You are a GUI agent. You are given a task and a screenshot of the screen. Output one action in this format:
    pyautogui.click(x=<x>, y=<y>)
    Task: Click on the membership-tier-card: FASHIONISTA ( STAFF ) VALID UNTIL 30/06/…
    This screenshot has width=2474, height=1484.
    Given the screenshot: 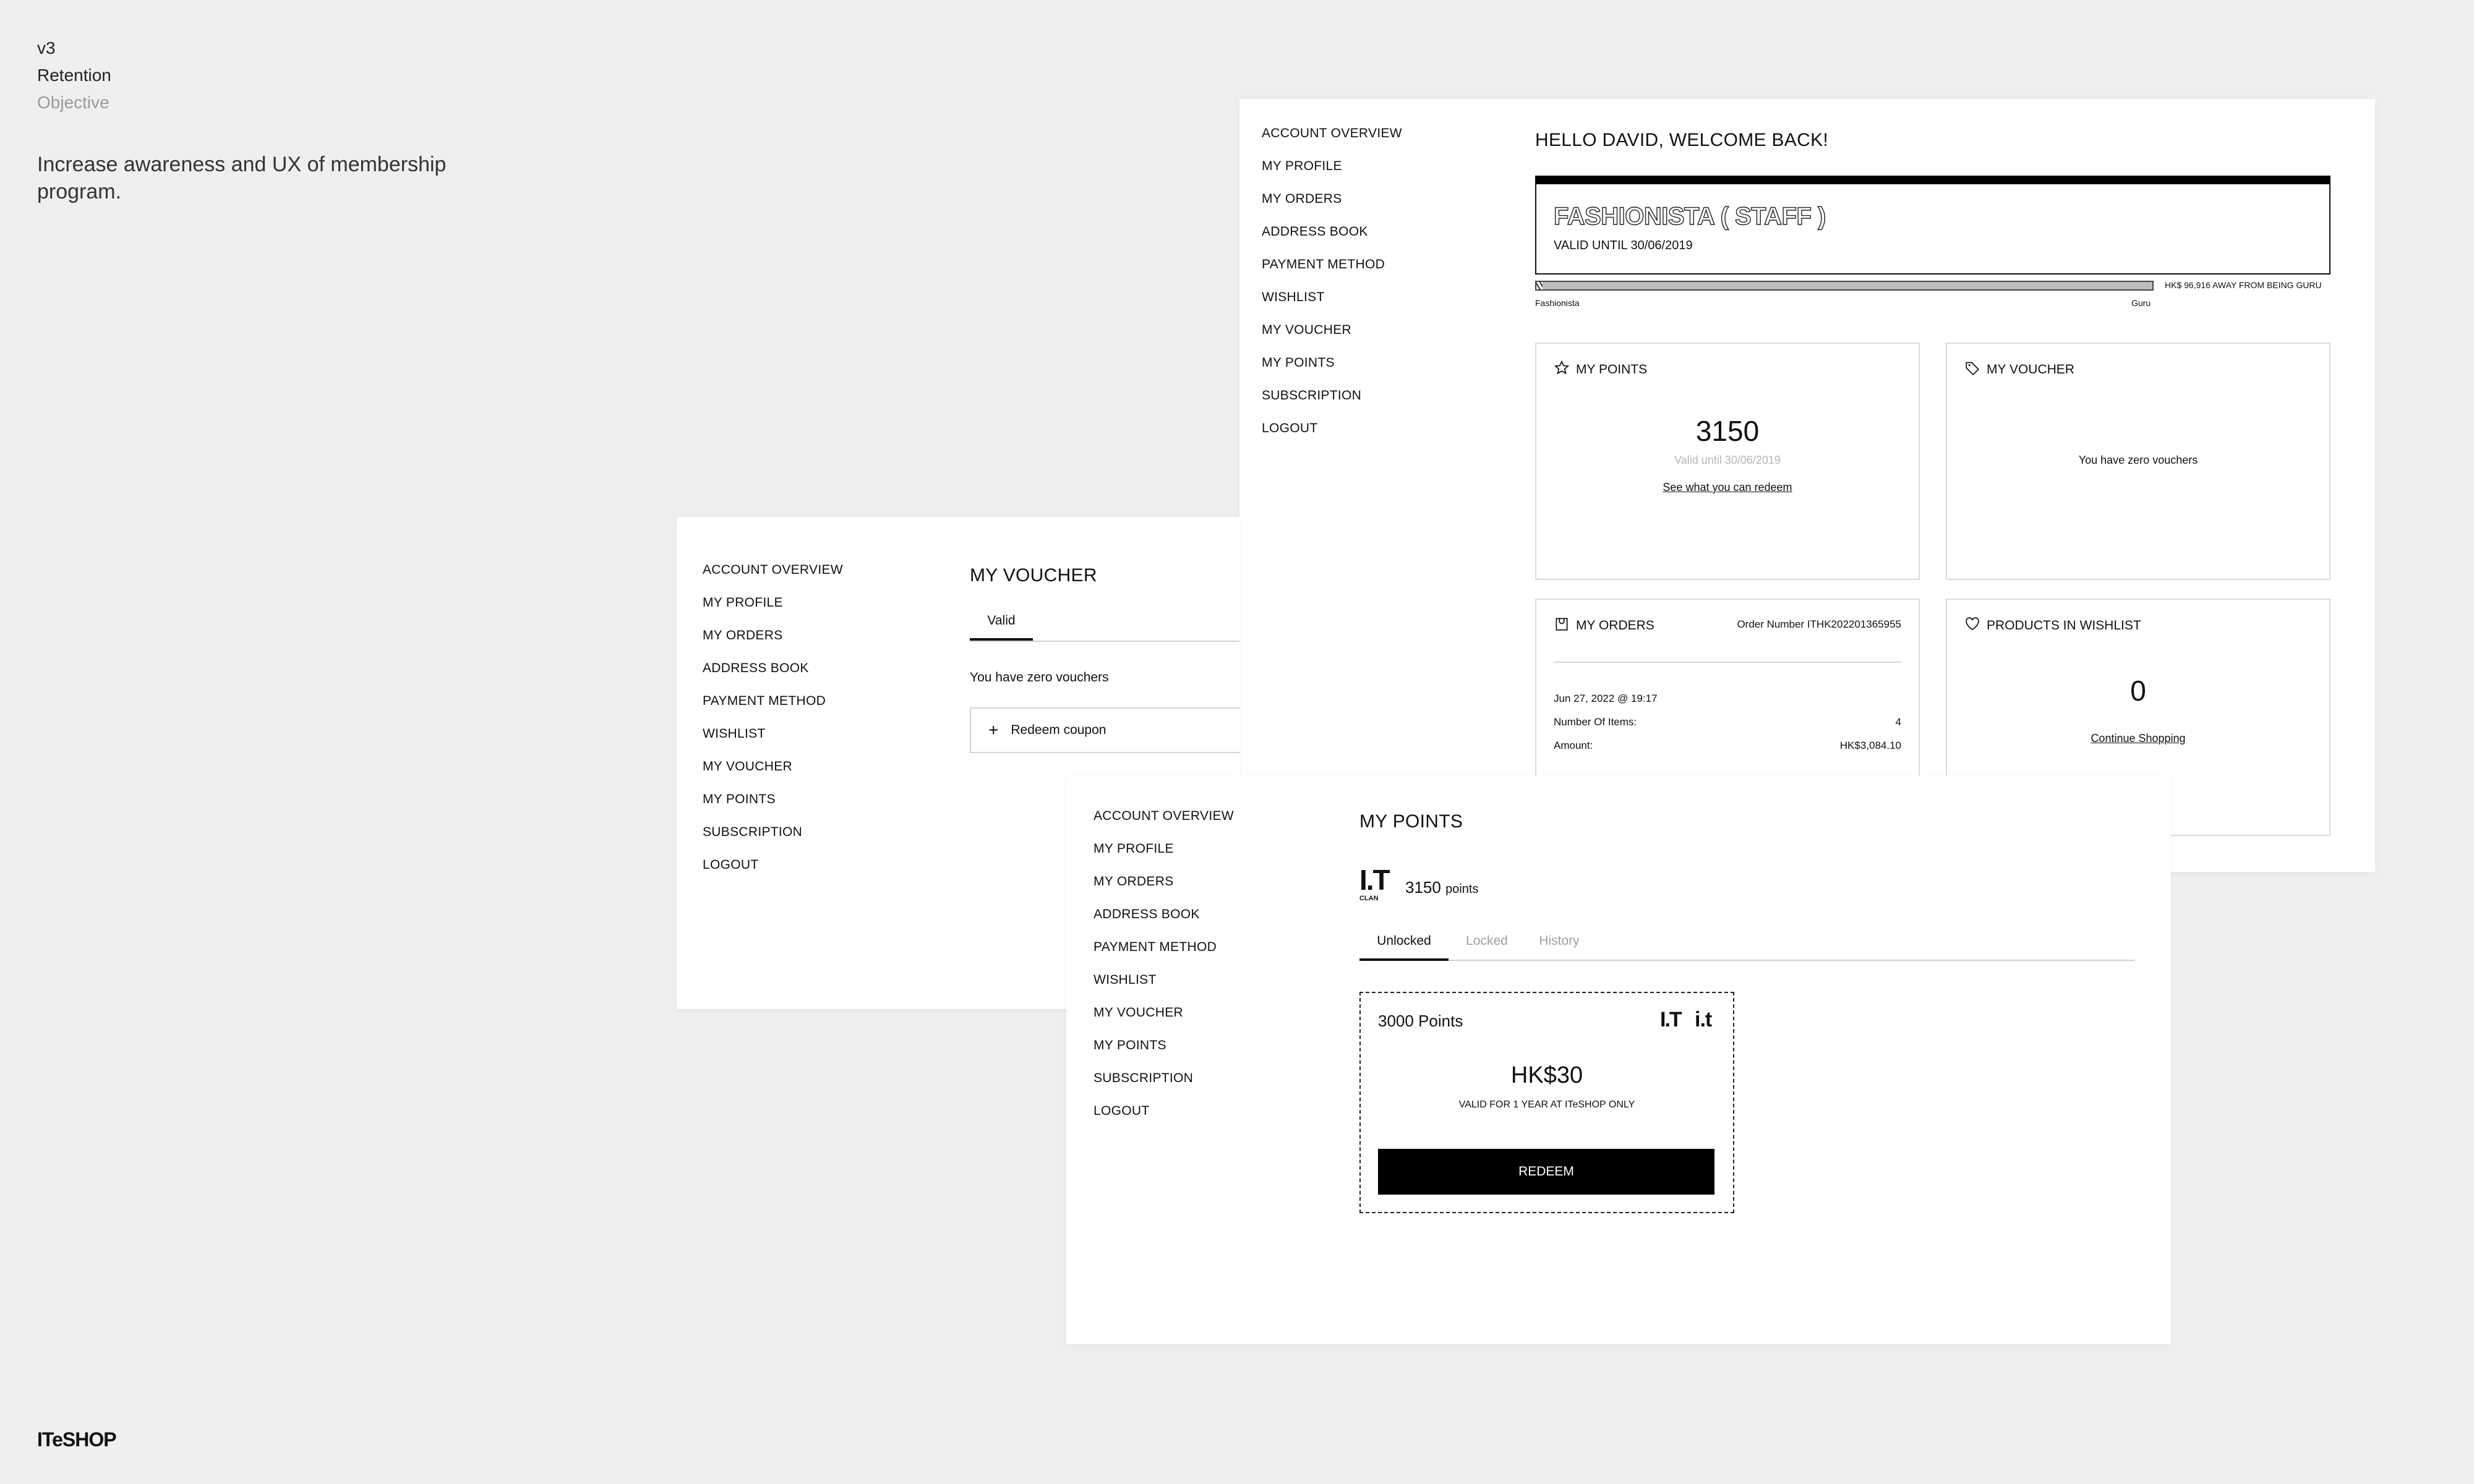 What is the action you would take?
    pyautogui.click(x=1933, y=225)
    